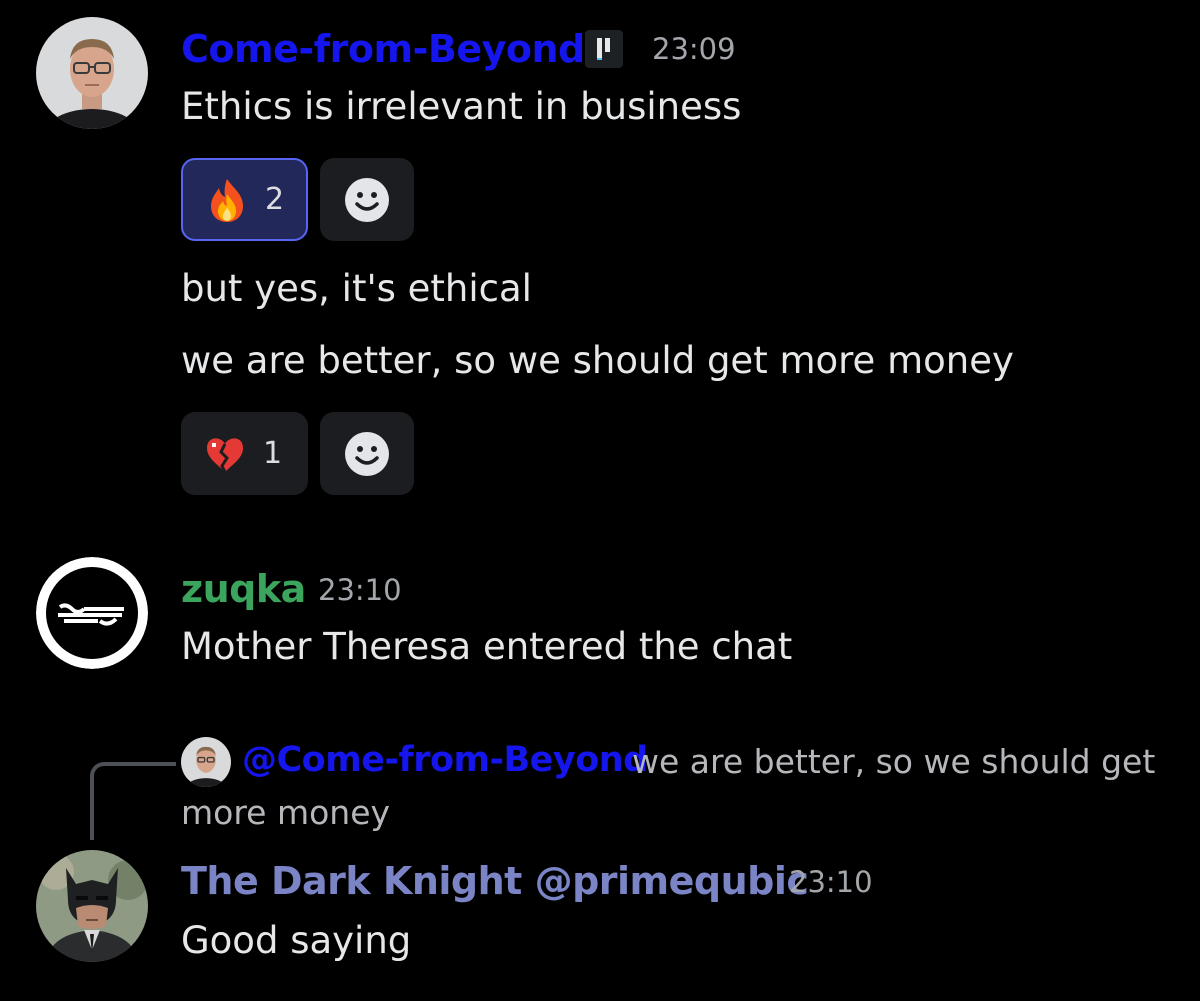  What do you see at coordinates (356, 288) in the screenshot?
I see `message-text: but yes, it's ethical` at bounding box center [356, 288].